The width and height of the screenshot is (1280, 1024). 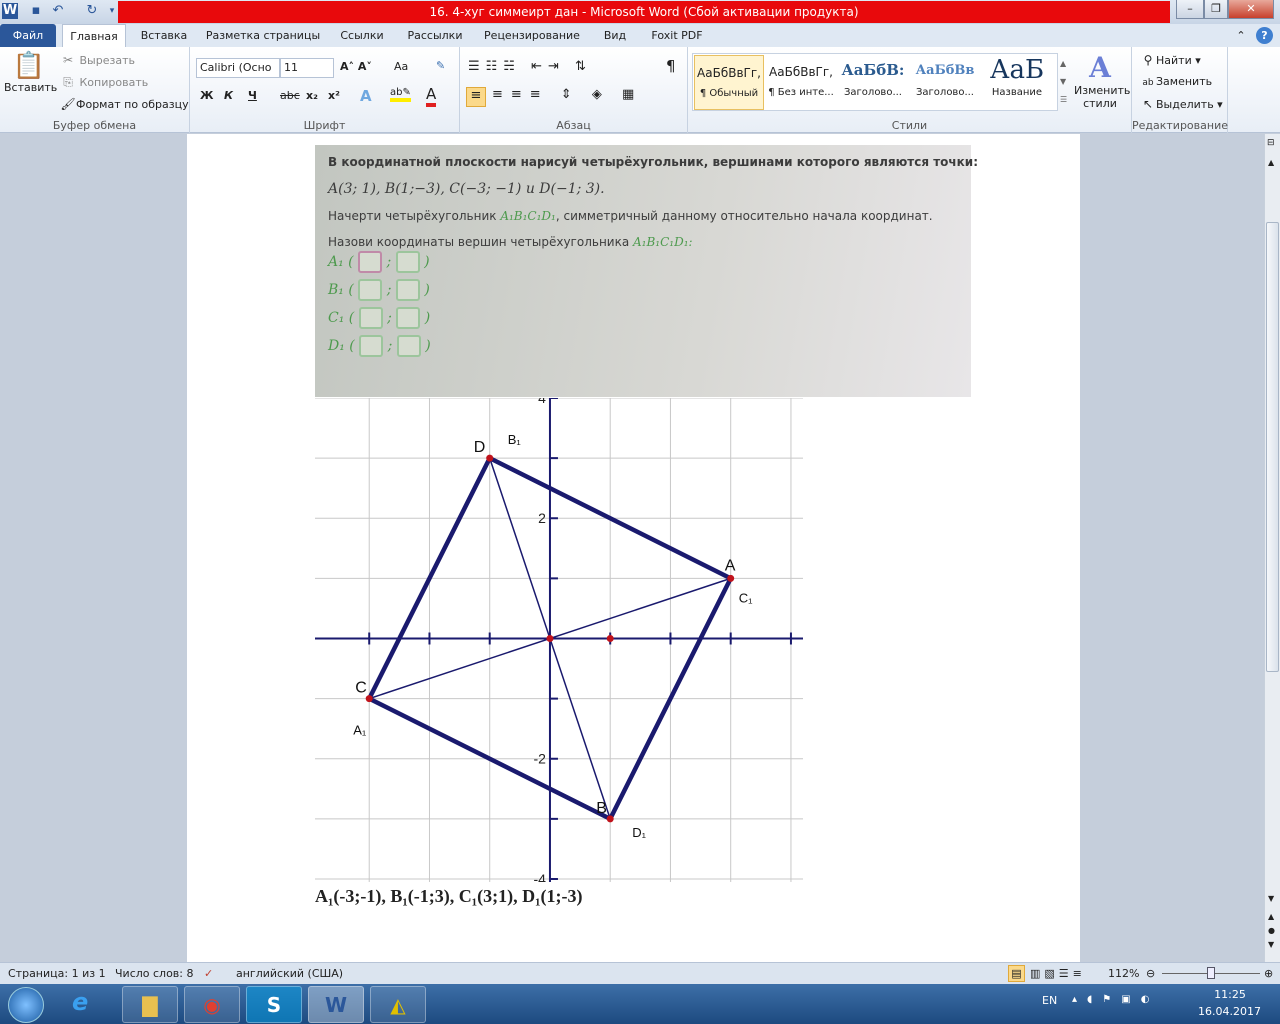 What do you see at coordinates (30, 72) in the screenshot?
I see `paste-button: 📋 Вставить` at bounding box center [30, 72].